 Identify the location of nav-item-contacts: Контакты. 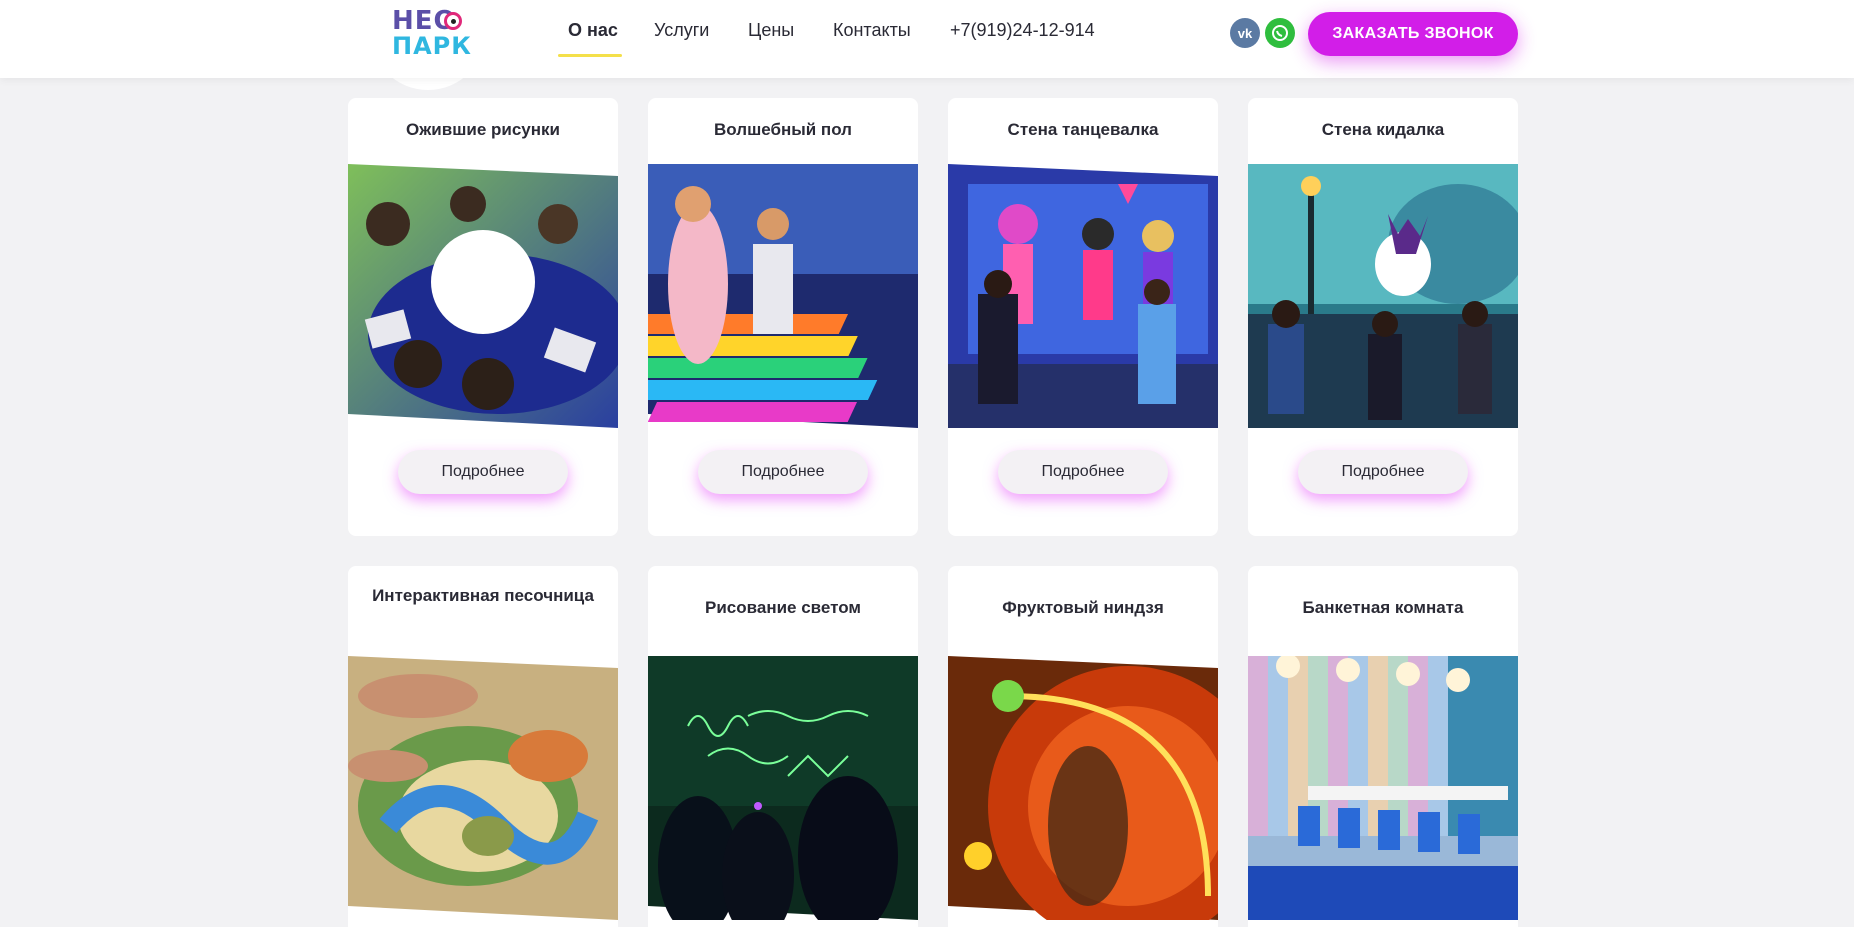
(872, 30).